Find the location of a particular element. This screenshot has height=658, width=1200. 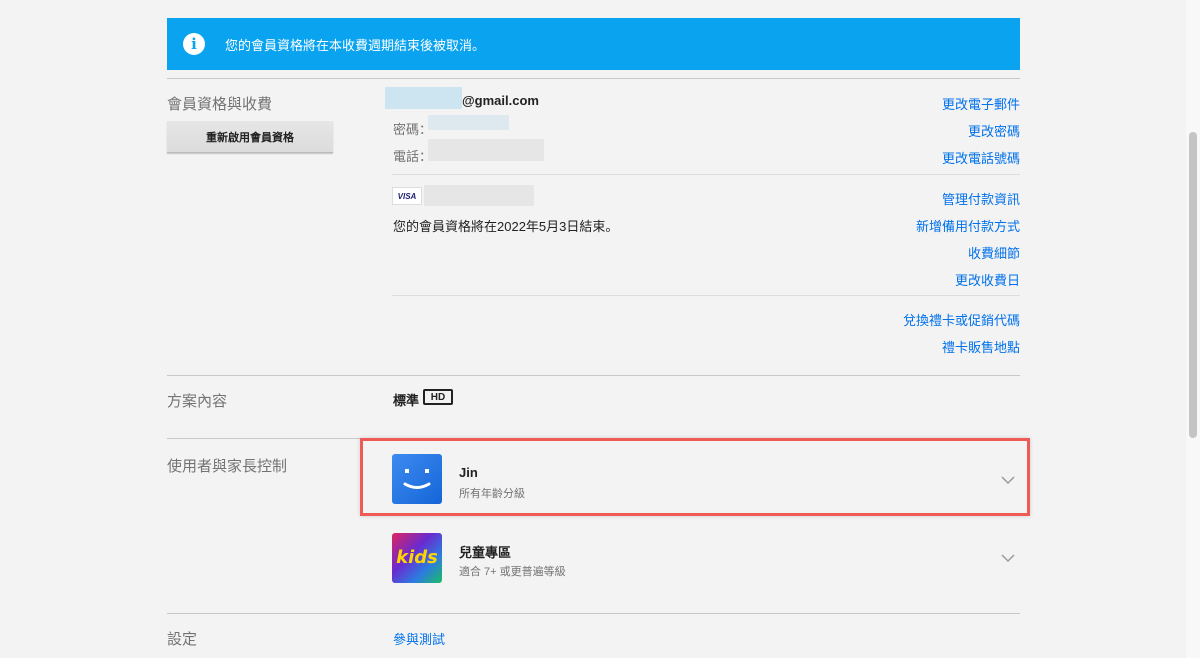

plan-section-title: 方案內容 is located at coordinates (197, 401).